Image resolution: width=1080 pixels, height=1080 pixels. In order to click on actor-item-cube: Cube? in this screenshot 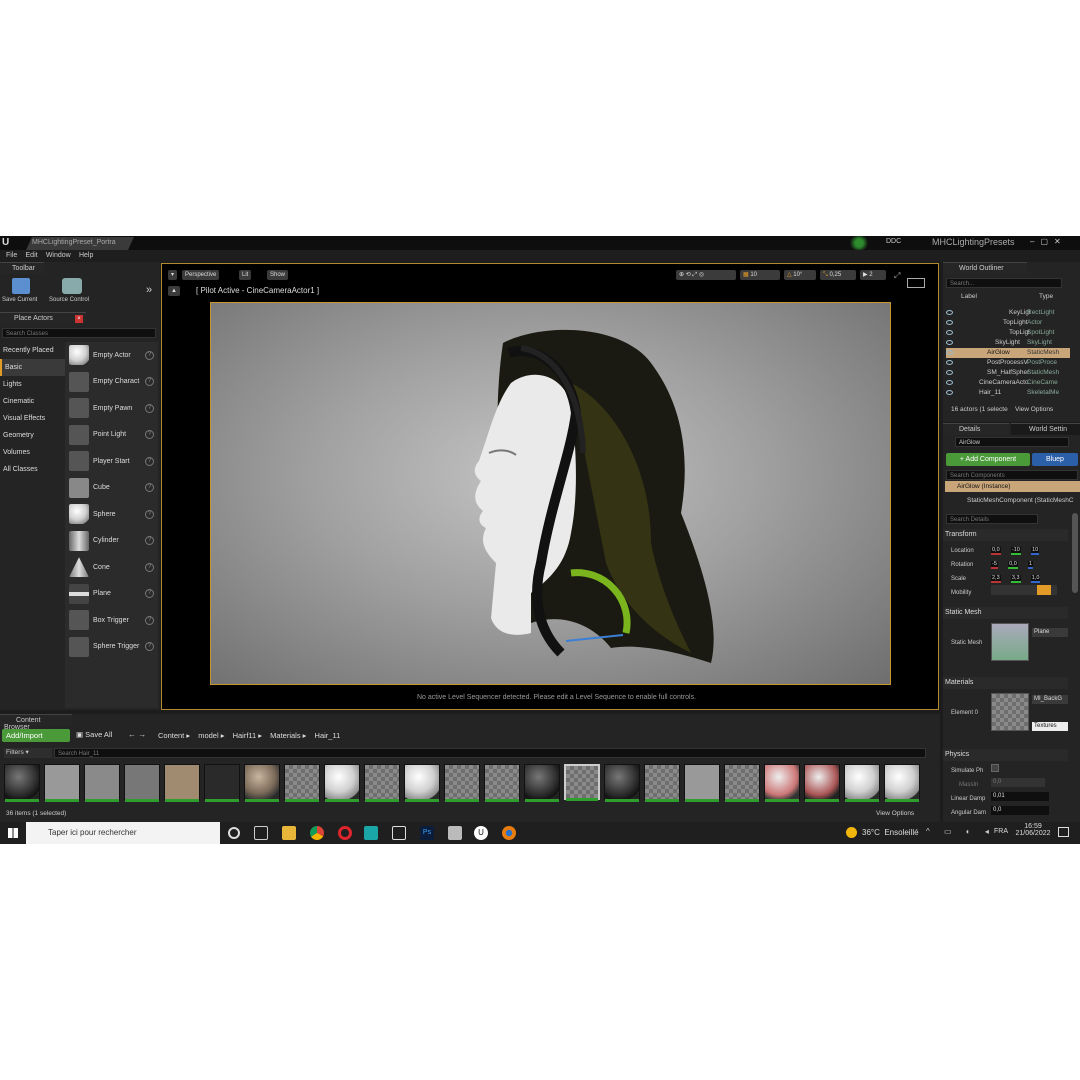, I will do `click(111, 488)`.